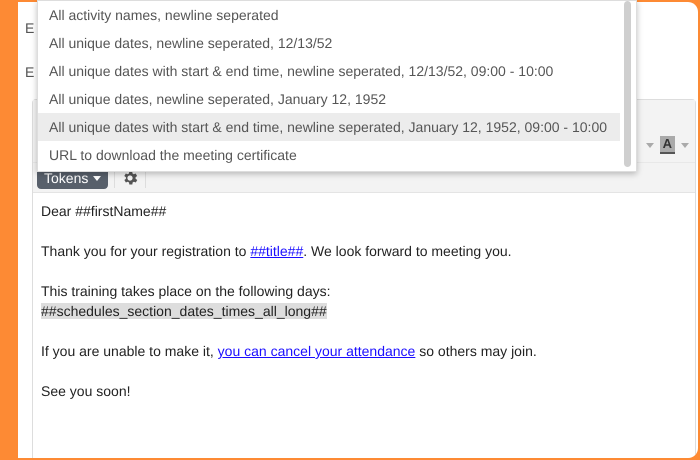  Describe the element at coordinates (329, 99) in the screenshot. I see `dropdown-item: All unique dates, newline seperated, January 12, 1952` at that location.